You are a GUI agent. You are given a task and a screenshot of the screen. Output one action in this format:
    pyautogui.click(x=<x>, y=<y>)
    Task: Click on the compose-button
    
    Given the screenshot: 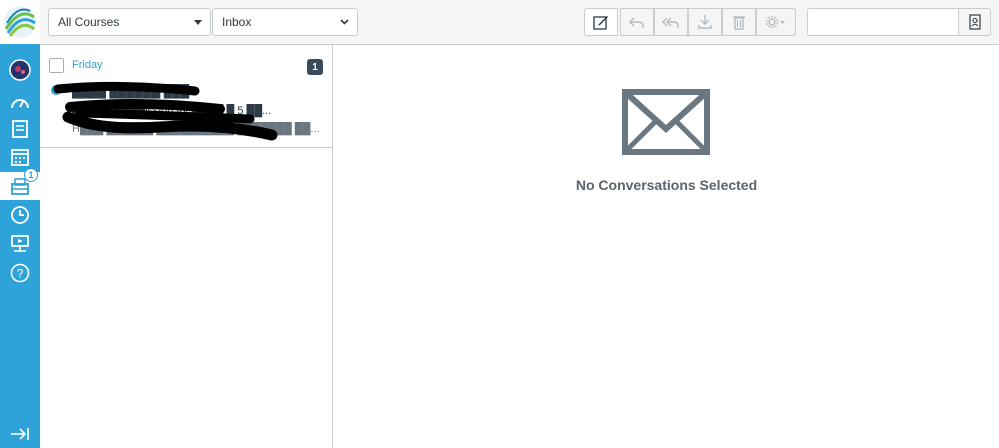 What is the action you would take?
    pyautogui.click(x=601, y=22)
    